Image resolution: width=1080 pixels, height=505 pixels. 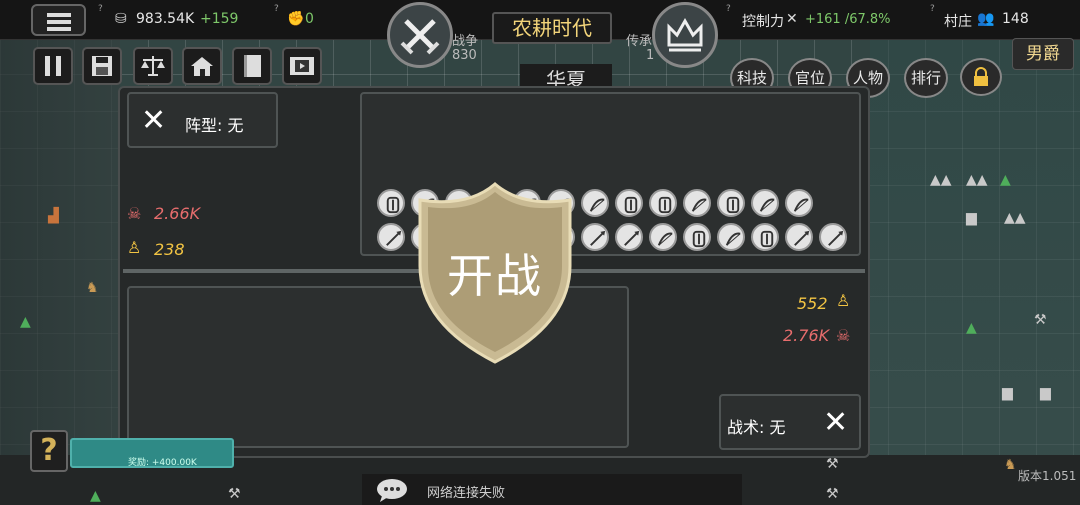 I want to click on enemy-soldiers: 238, so click(x=169, y=249).